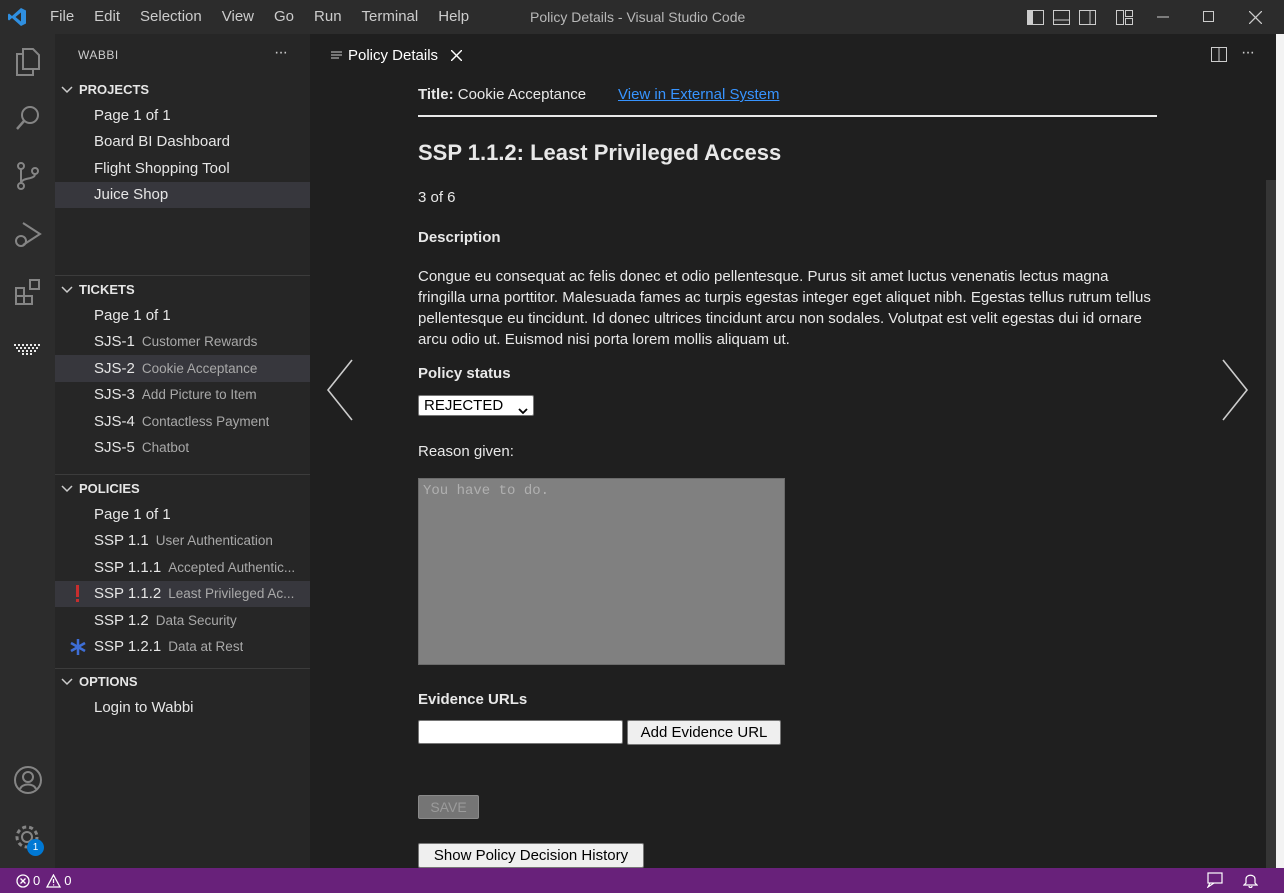 Image resolution: width=1284 pixels, height=893 pixels. What do you see at coordinates (78, 649) in the screenshot?
I see `asterisk-marker-icon` at bounding box center [78, 649].